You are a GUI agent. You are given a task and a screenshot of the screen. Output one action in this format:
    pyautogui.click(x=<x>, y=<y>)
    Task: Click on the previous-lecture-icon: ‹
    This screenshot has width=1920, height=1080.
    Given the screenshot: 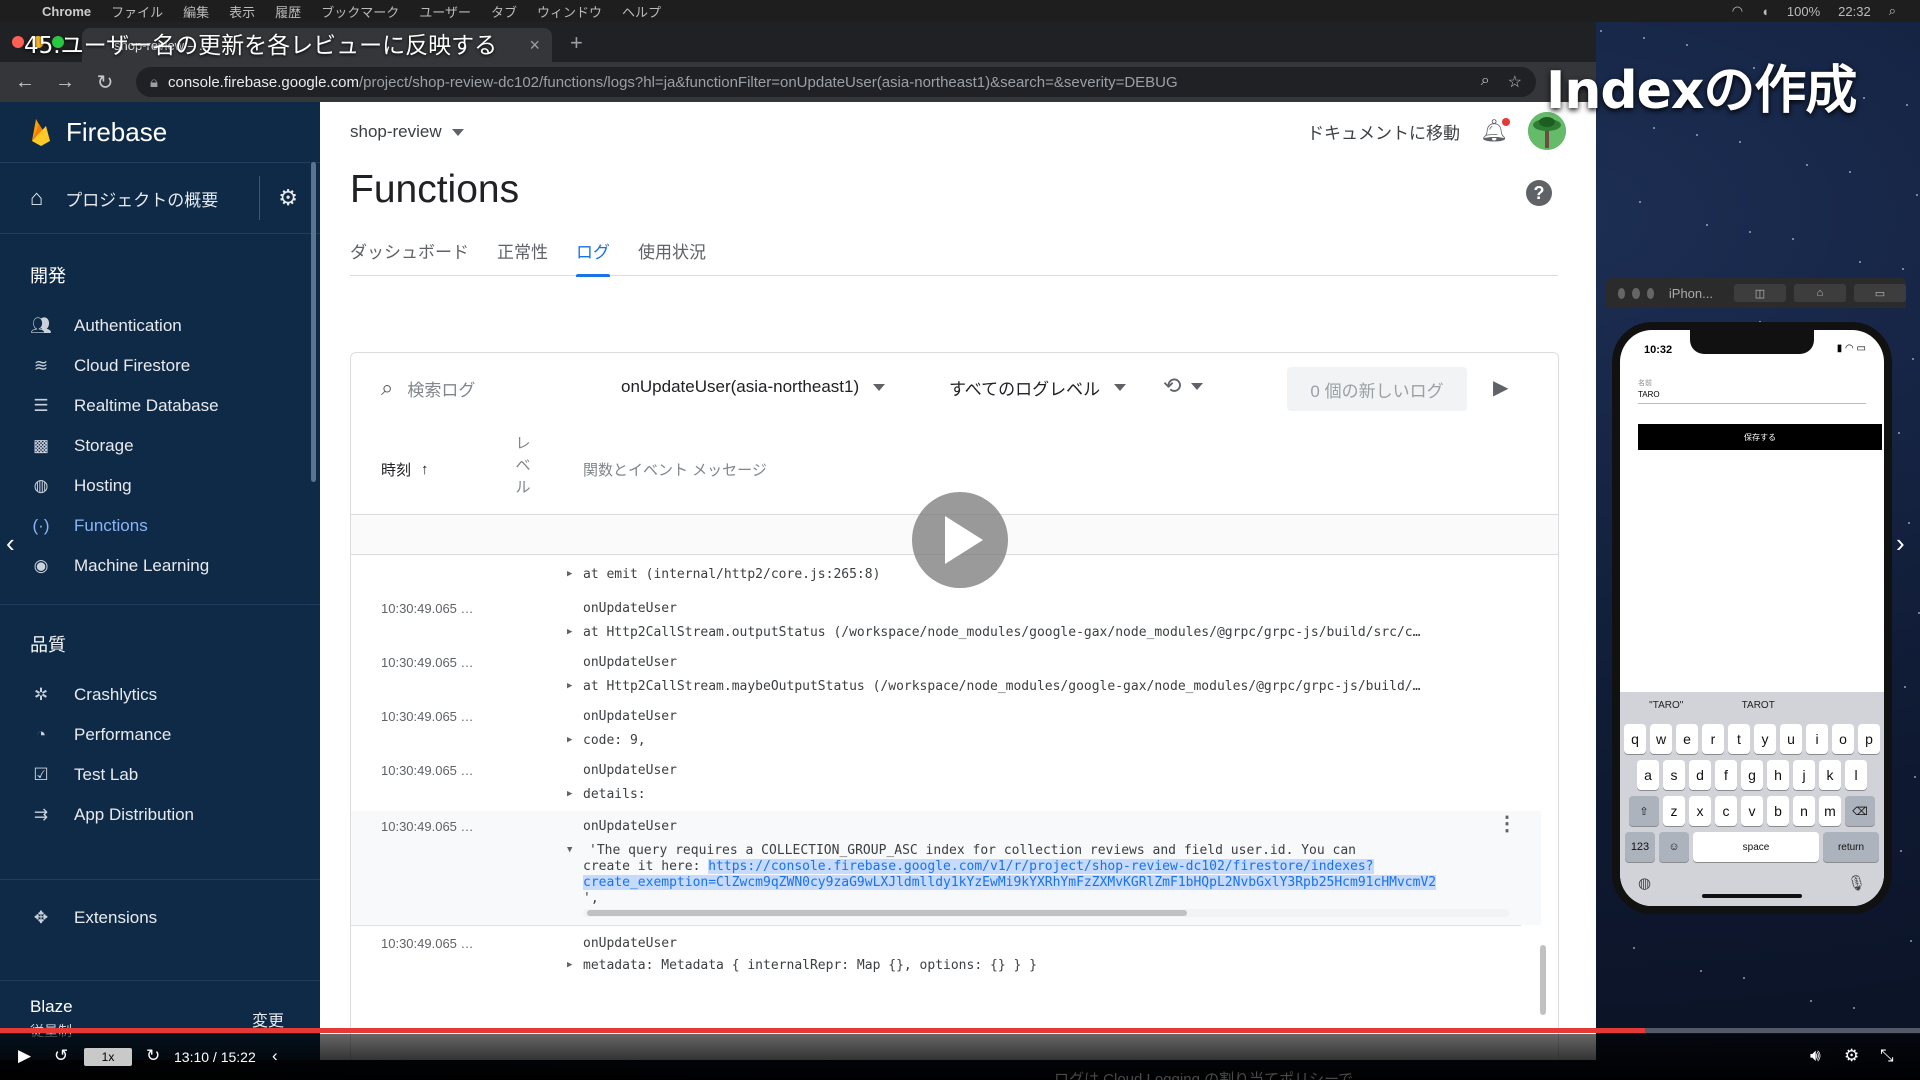 What is the action you would take?
    pyautogui.click(x=10, y=543)
    